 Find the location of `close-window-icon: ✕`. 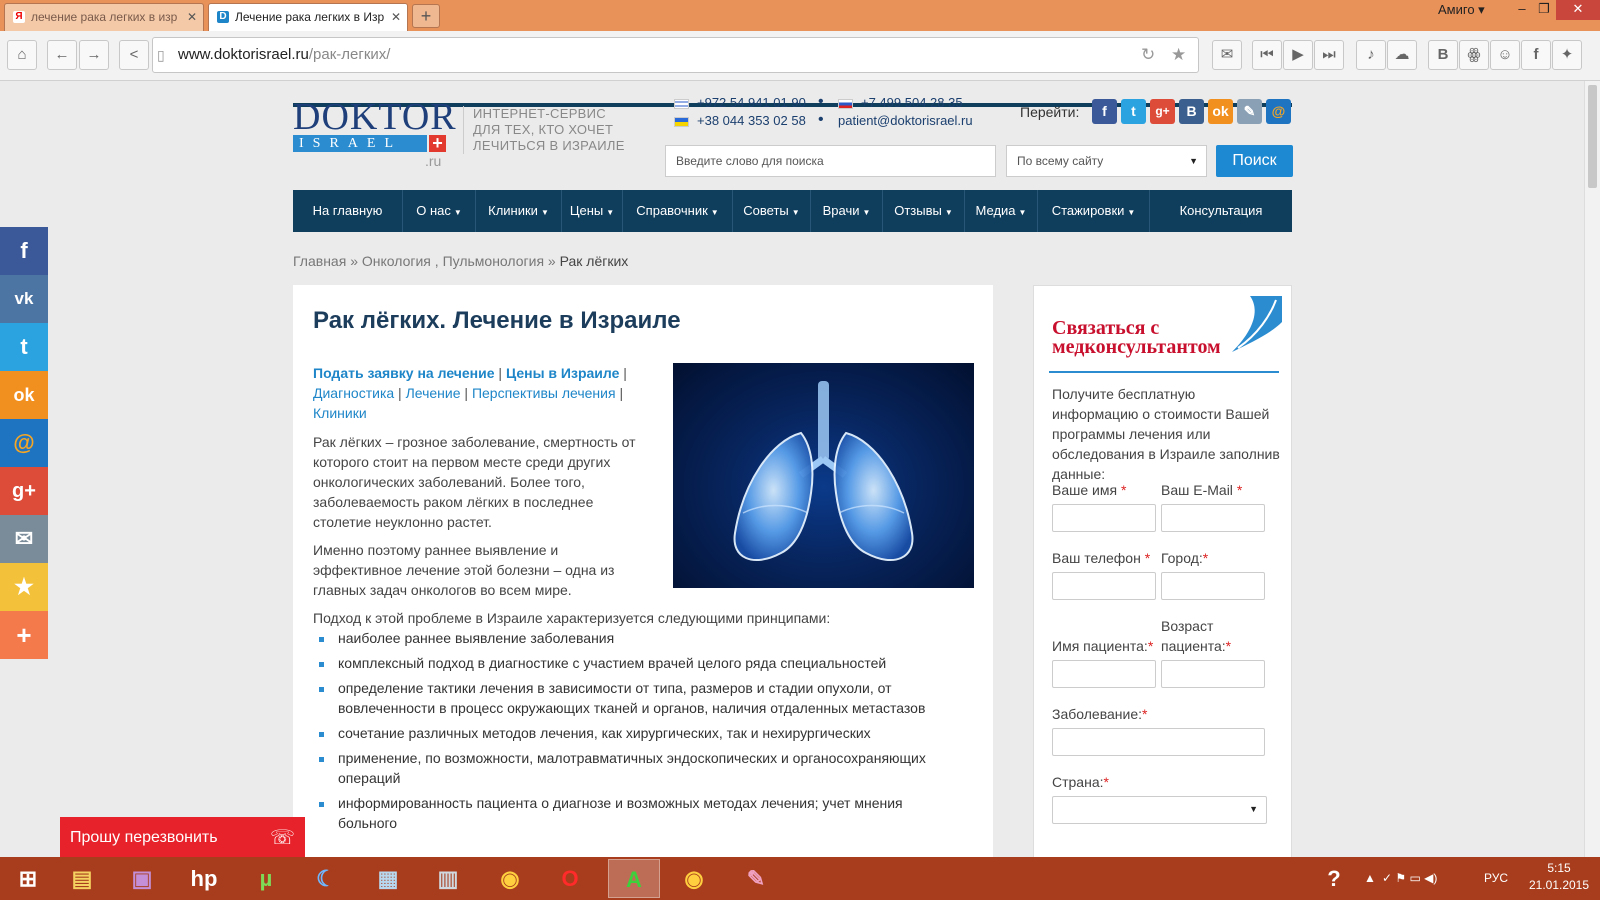

close-window-icon: ✕ is located at coordinates (1578, 10).